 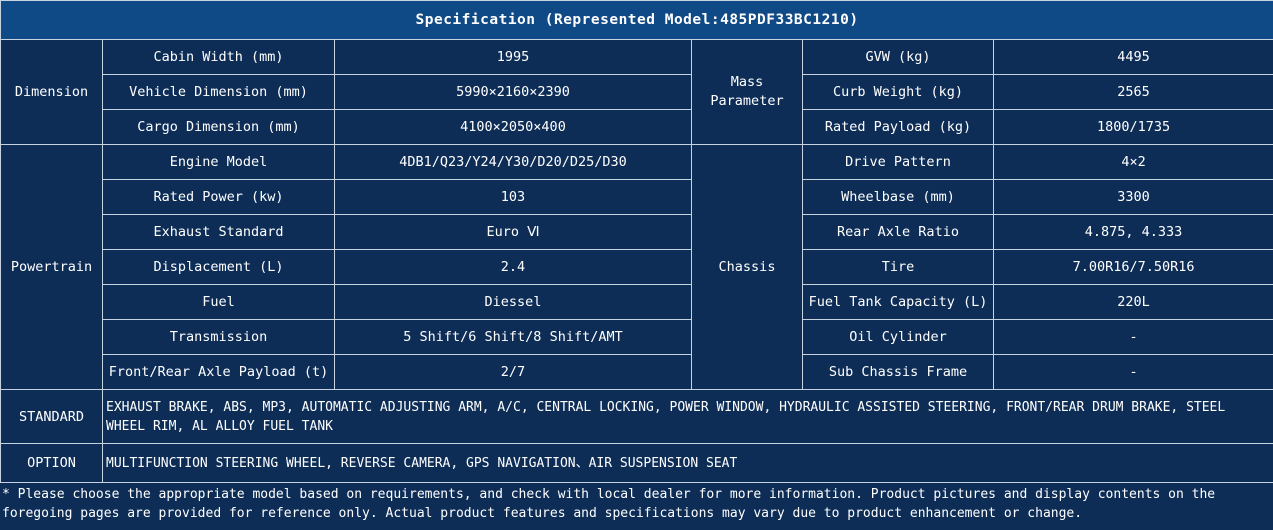 What do you see at coordinates (898, 232) in the screenshot?
I see `spec-label: Rear Axle Ratio` at bounding box center [898, 232].